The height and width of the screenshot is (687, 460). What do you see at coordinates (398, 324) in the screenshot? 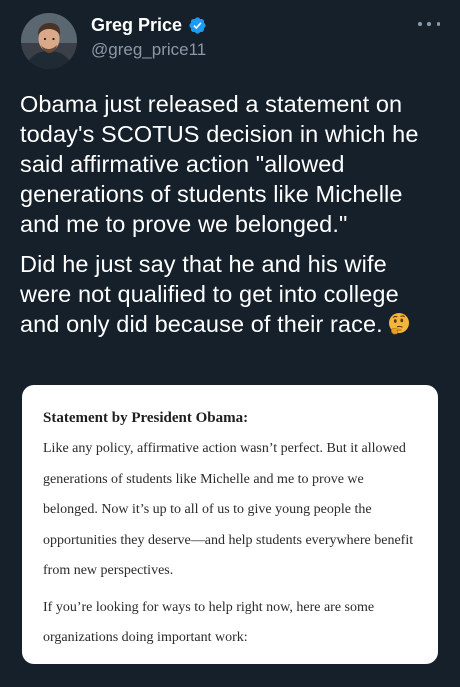
I see `thinking-face-icon` at bounding box center [398, 324].